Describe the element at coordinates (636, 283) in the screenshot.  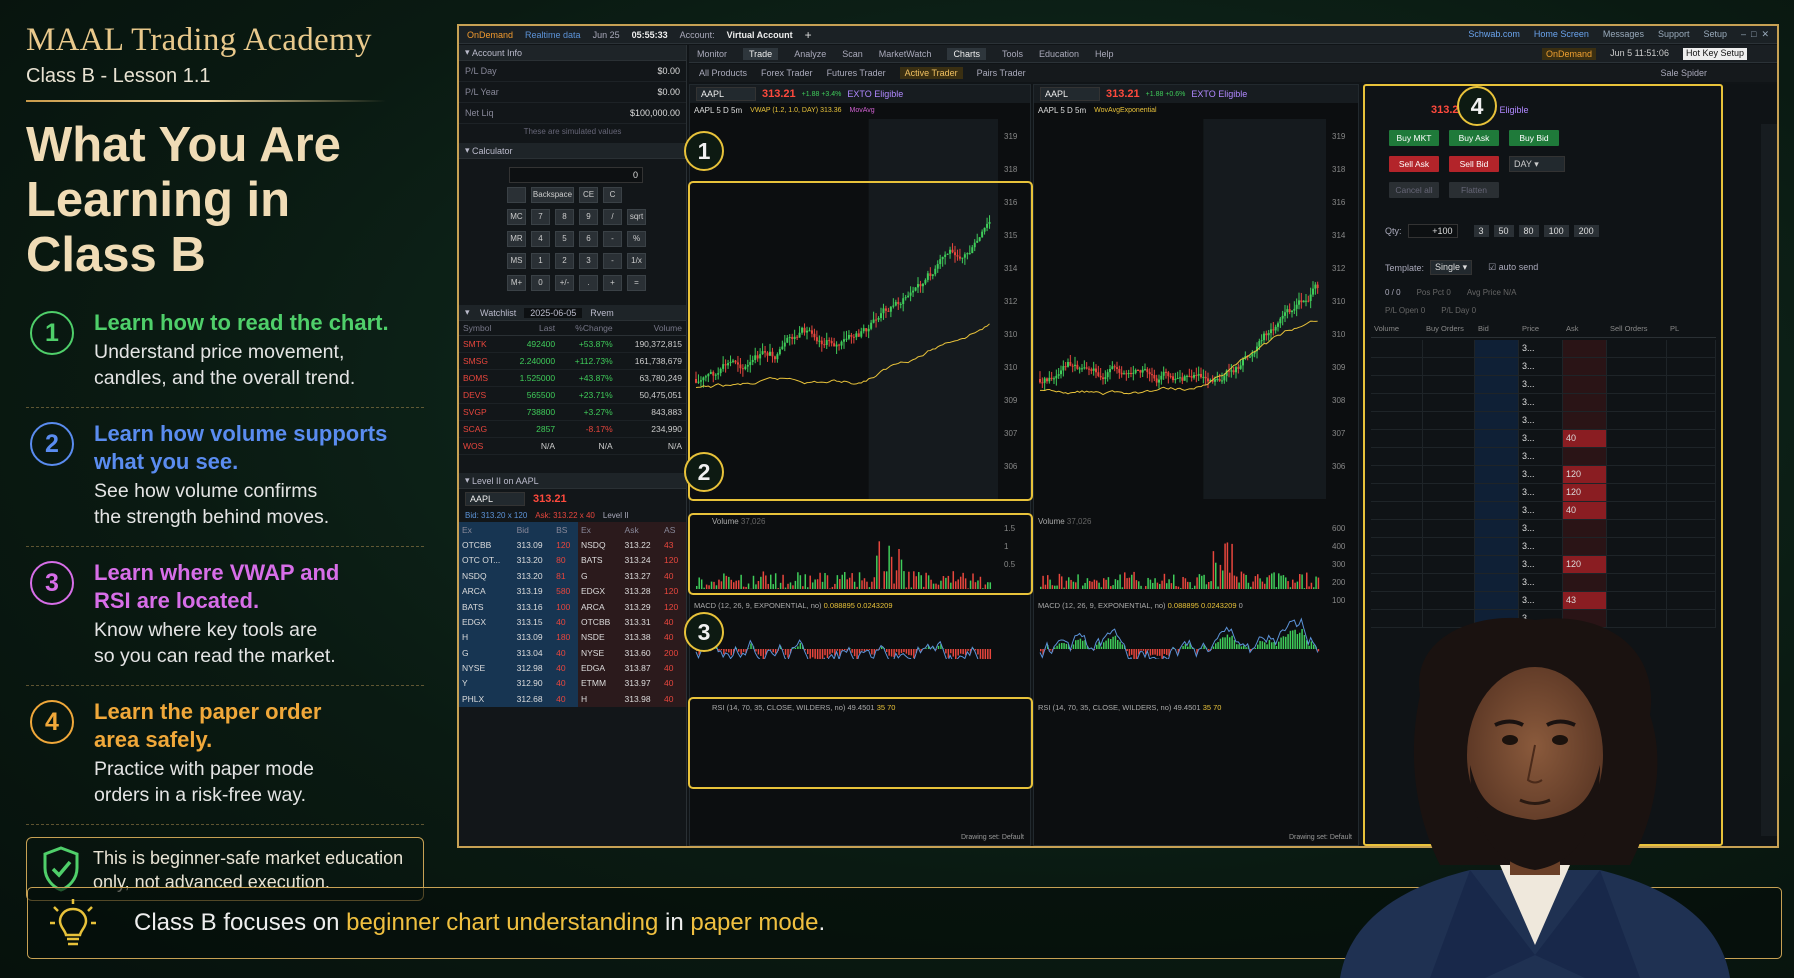
I see `calc-key: =` at that location.